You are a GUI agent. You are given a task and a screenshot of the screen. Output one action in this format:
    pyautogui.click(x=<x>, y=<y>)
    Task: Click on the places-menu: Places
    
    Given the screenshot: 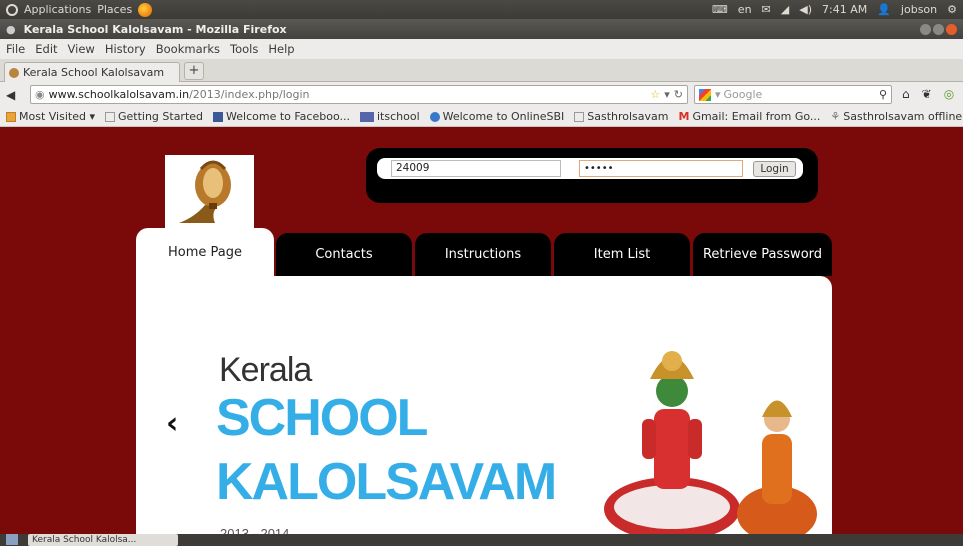 What is the action you would take?
    pyautogui.click(x=114, y=9)
    